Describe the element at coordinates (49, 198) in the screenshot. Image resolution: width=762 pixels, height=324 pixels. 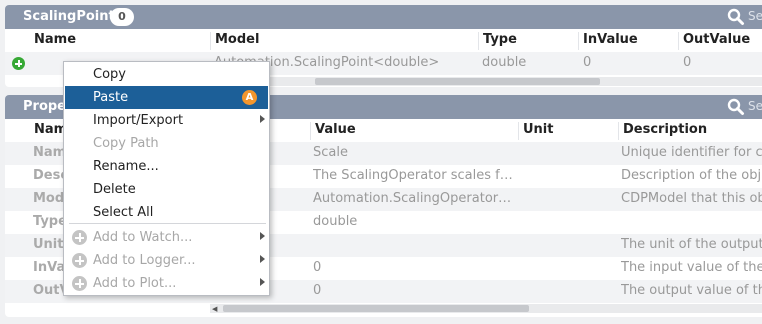
I see `property-name: Mod` at that location.